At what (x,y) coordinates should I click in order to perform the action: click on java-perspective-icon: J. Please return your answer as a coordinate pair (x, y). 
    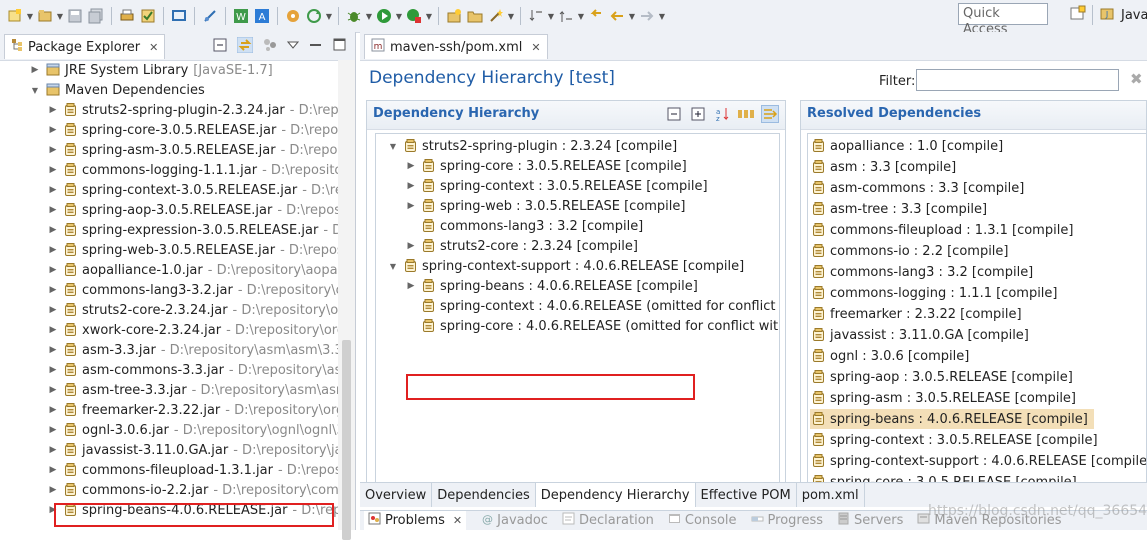
    Looking at the image, I should click on (1107, 15).